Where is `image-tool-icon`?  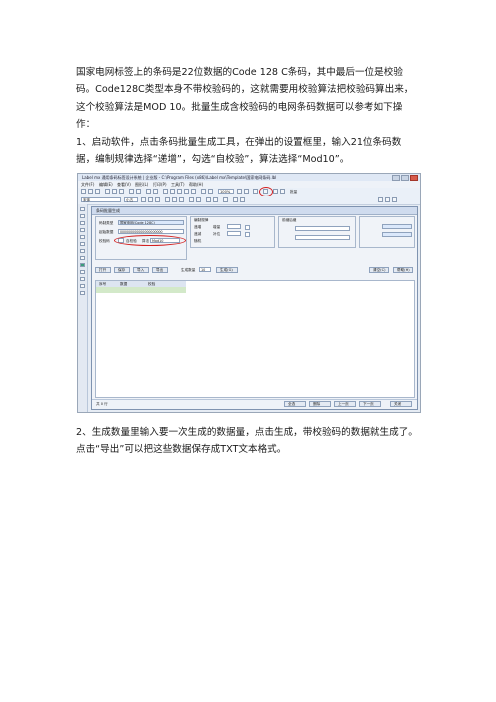
image-tool-icon is located at coordinates (82, 258).